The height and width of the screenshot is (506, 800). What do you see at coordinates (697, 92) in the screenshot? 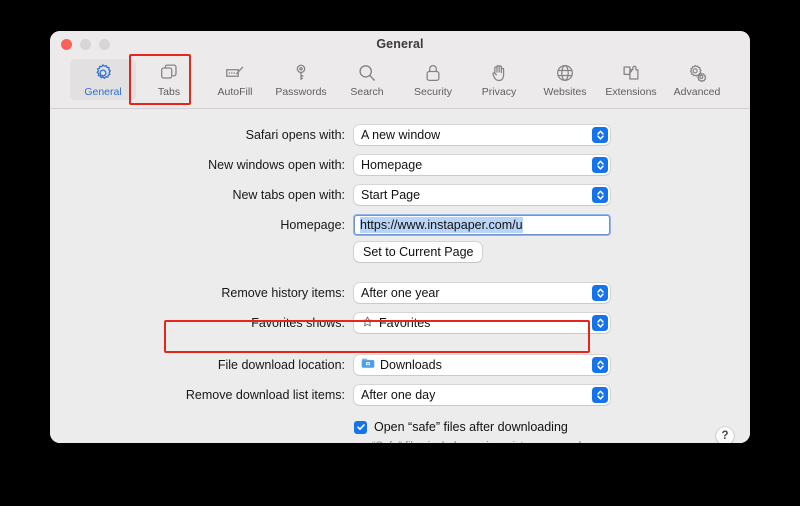
I see `tab-advanced-label: Advanced` at bounding box center [697, 92].